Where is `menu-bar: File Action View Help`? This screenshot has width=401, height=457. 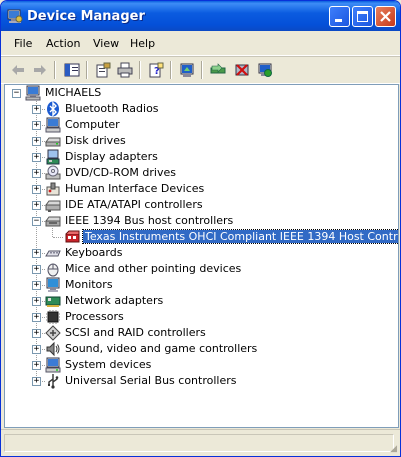
menu-bar: File Action View Help is located at coordinates (200, 43).